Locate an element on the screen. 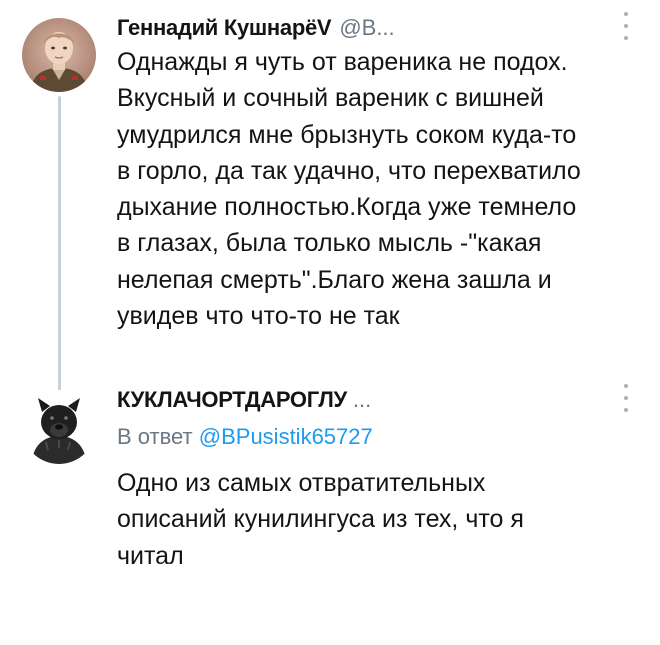  tweet-text-line: читал is located at coordinates (150, 555).